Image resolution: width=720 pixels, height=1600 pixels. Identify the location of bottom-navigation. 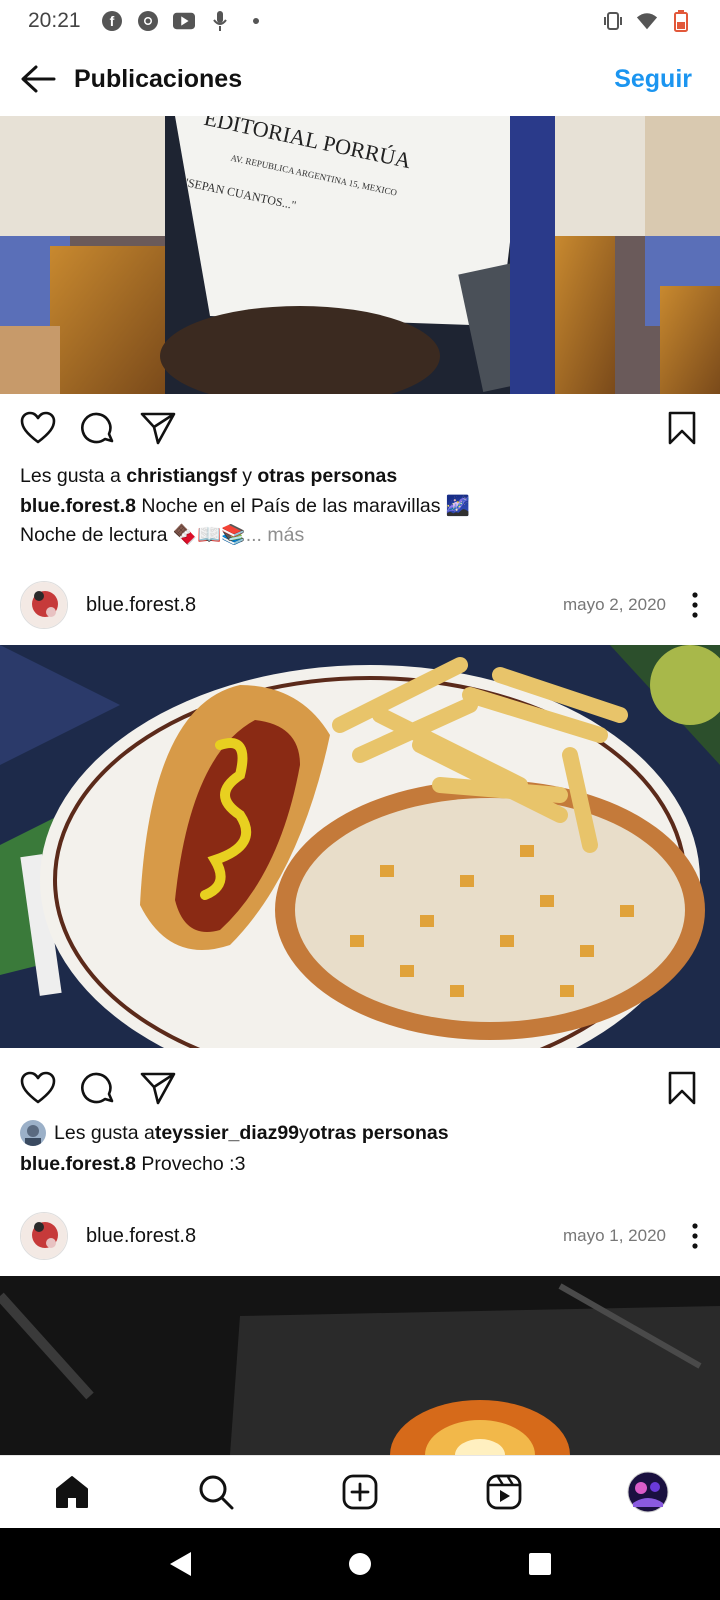
(360, 1491).